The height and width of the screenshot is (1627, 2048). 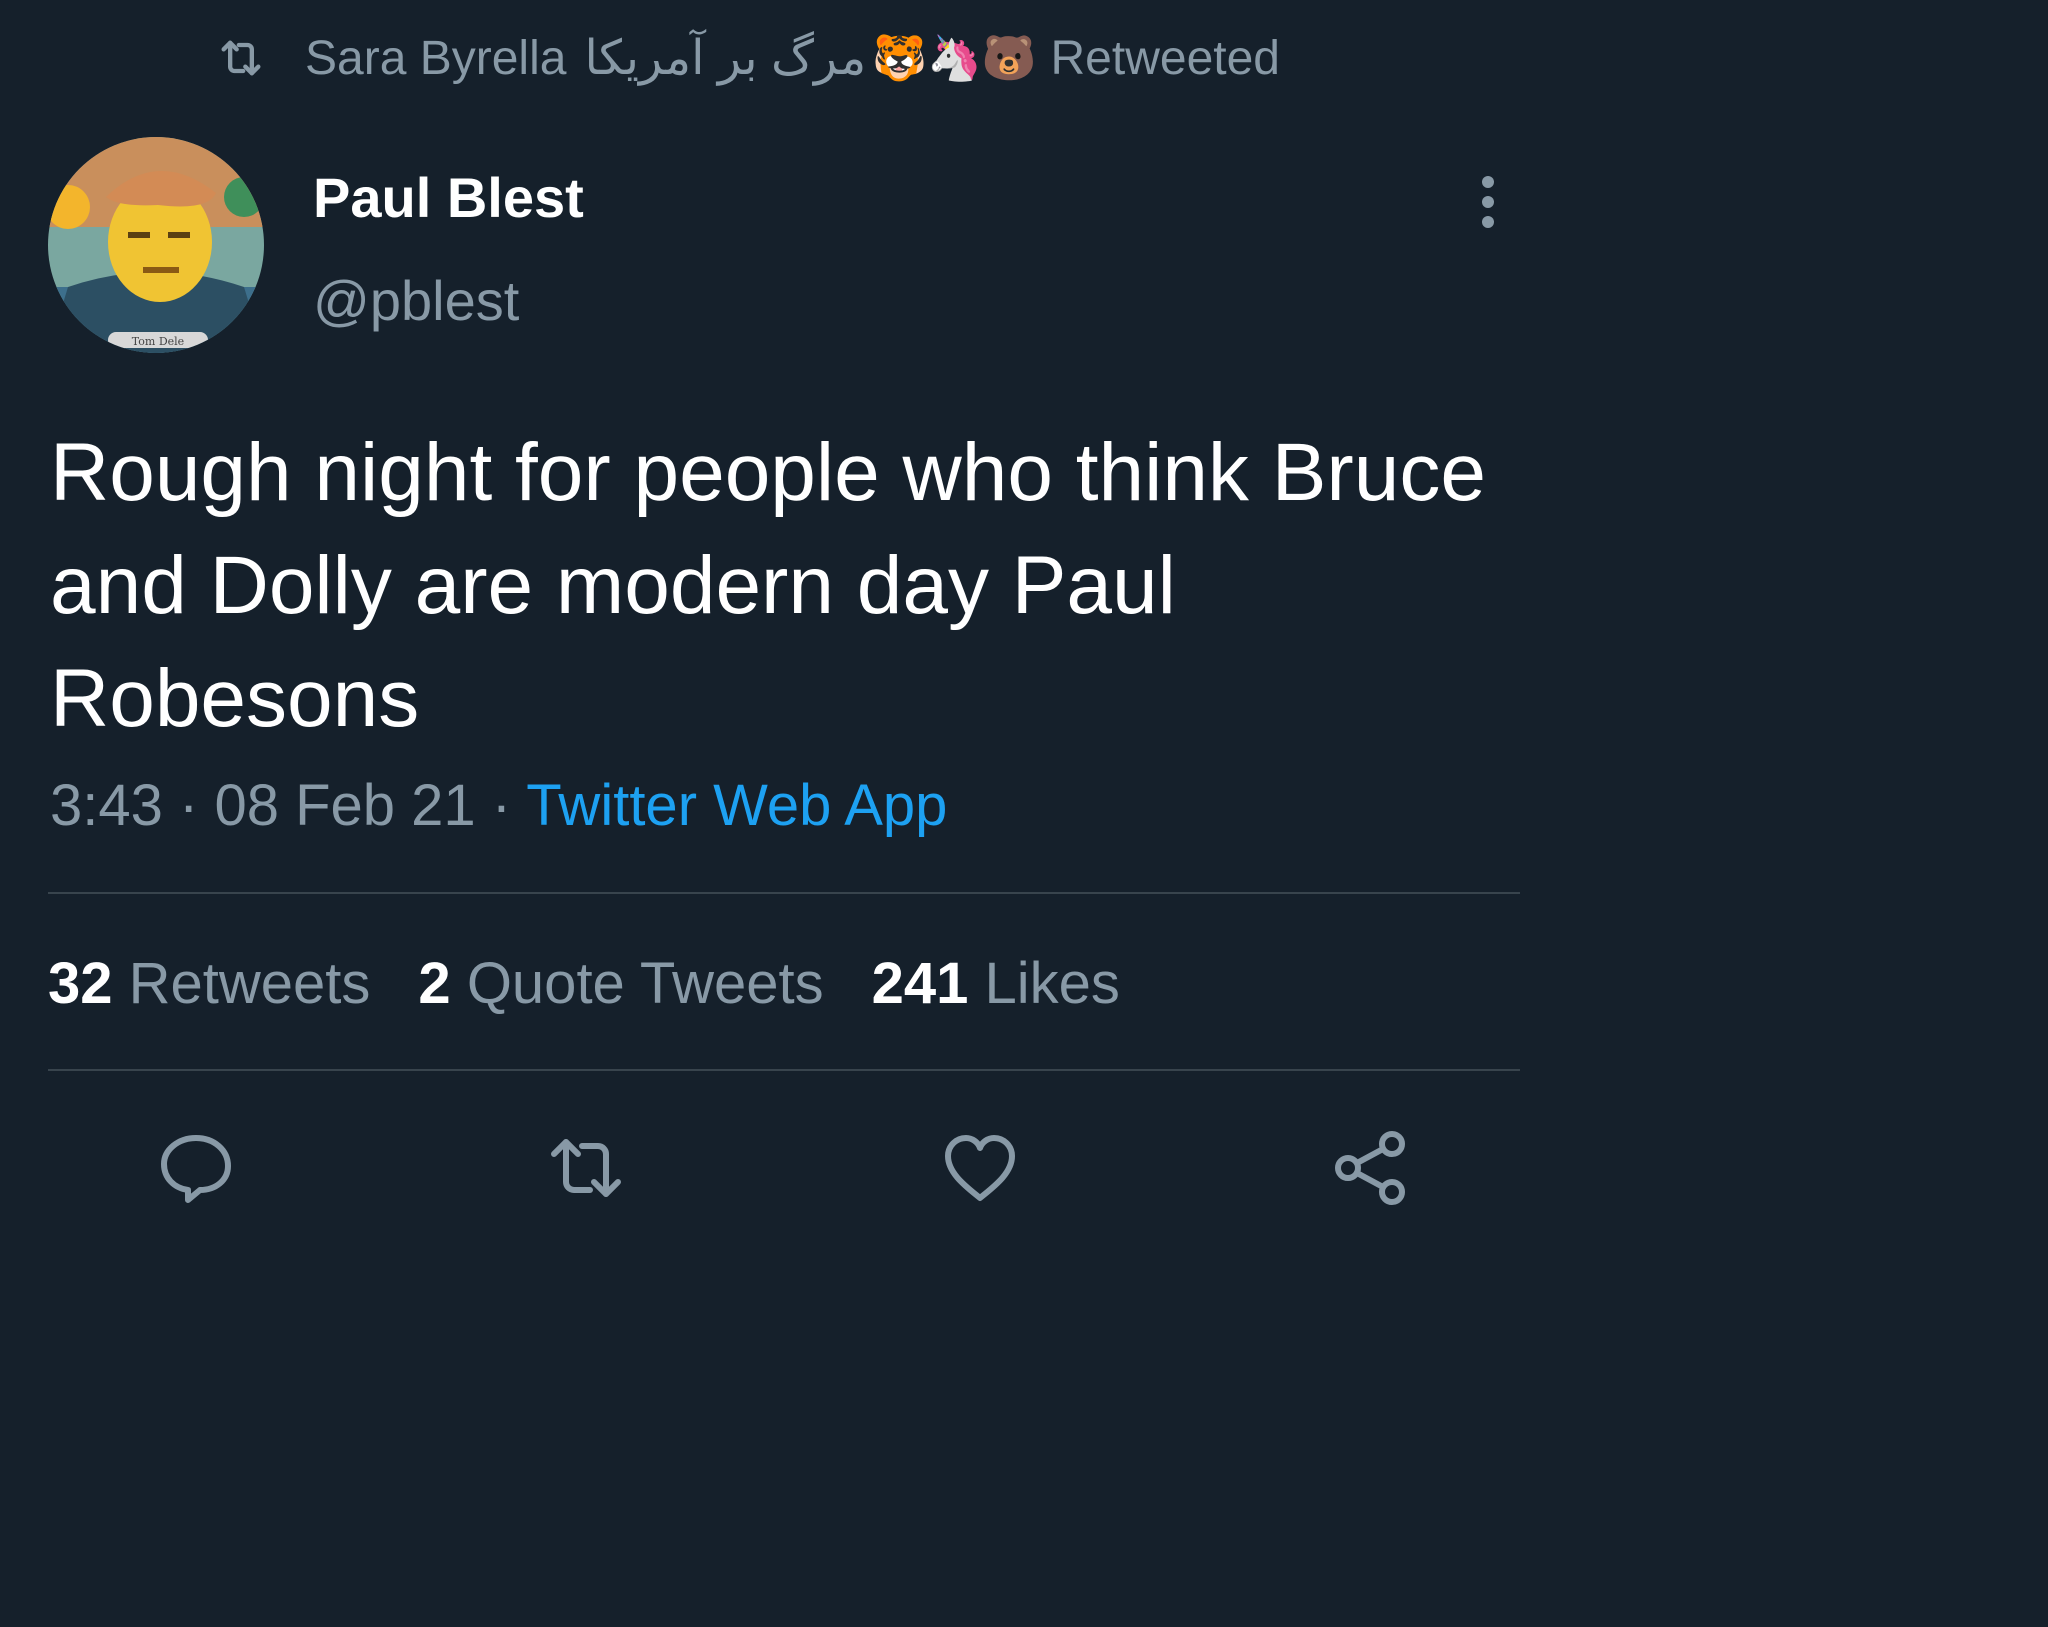 I want to click on quote-tweets-count: 2, so click(x=434, y=983).